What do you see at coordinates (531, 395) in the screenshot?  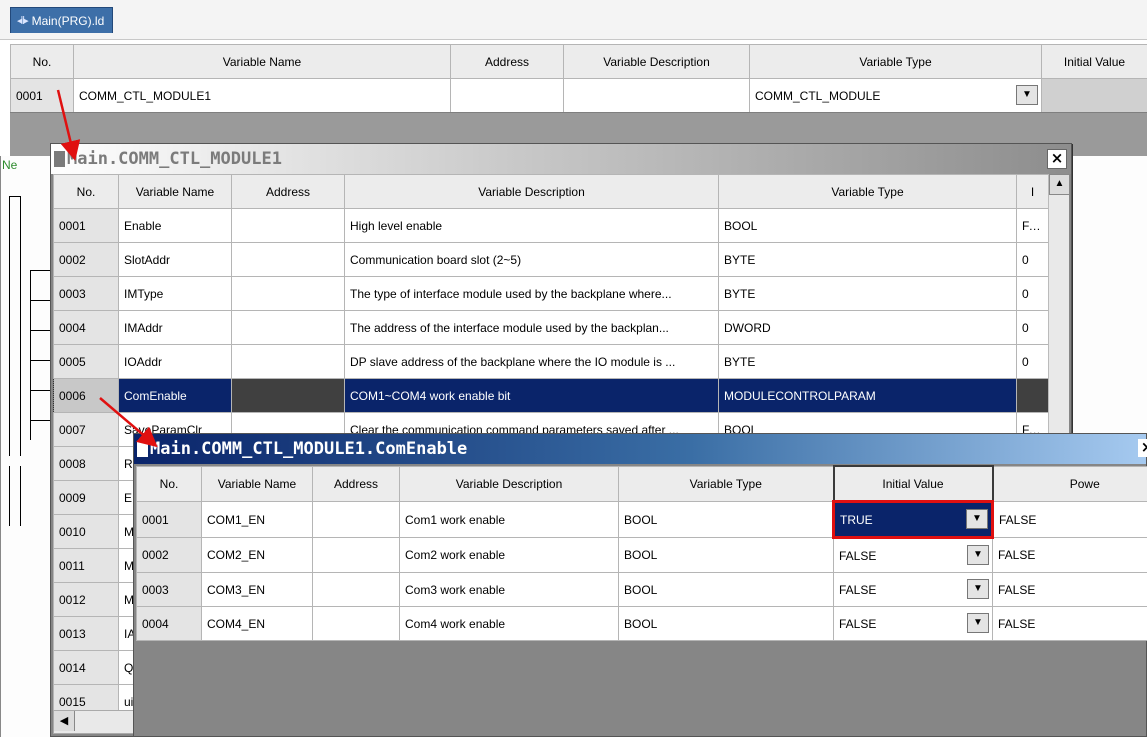 I see `description-cell: COM1~COM4 work enable bit` at bounding box center [531, 395].